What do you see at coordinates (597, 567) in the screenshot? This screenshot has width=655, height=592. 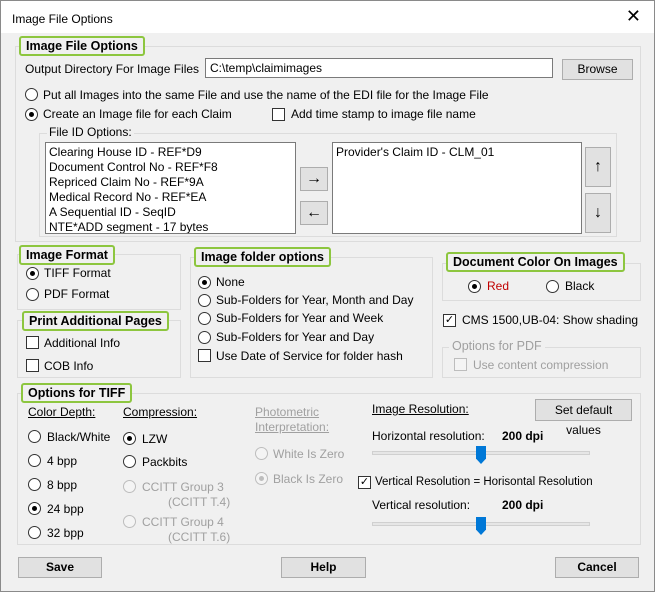 I see `cancel-button: Cancel` at bounding box center [597, 567].